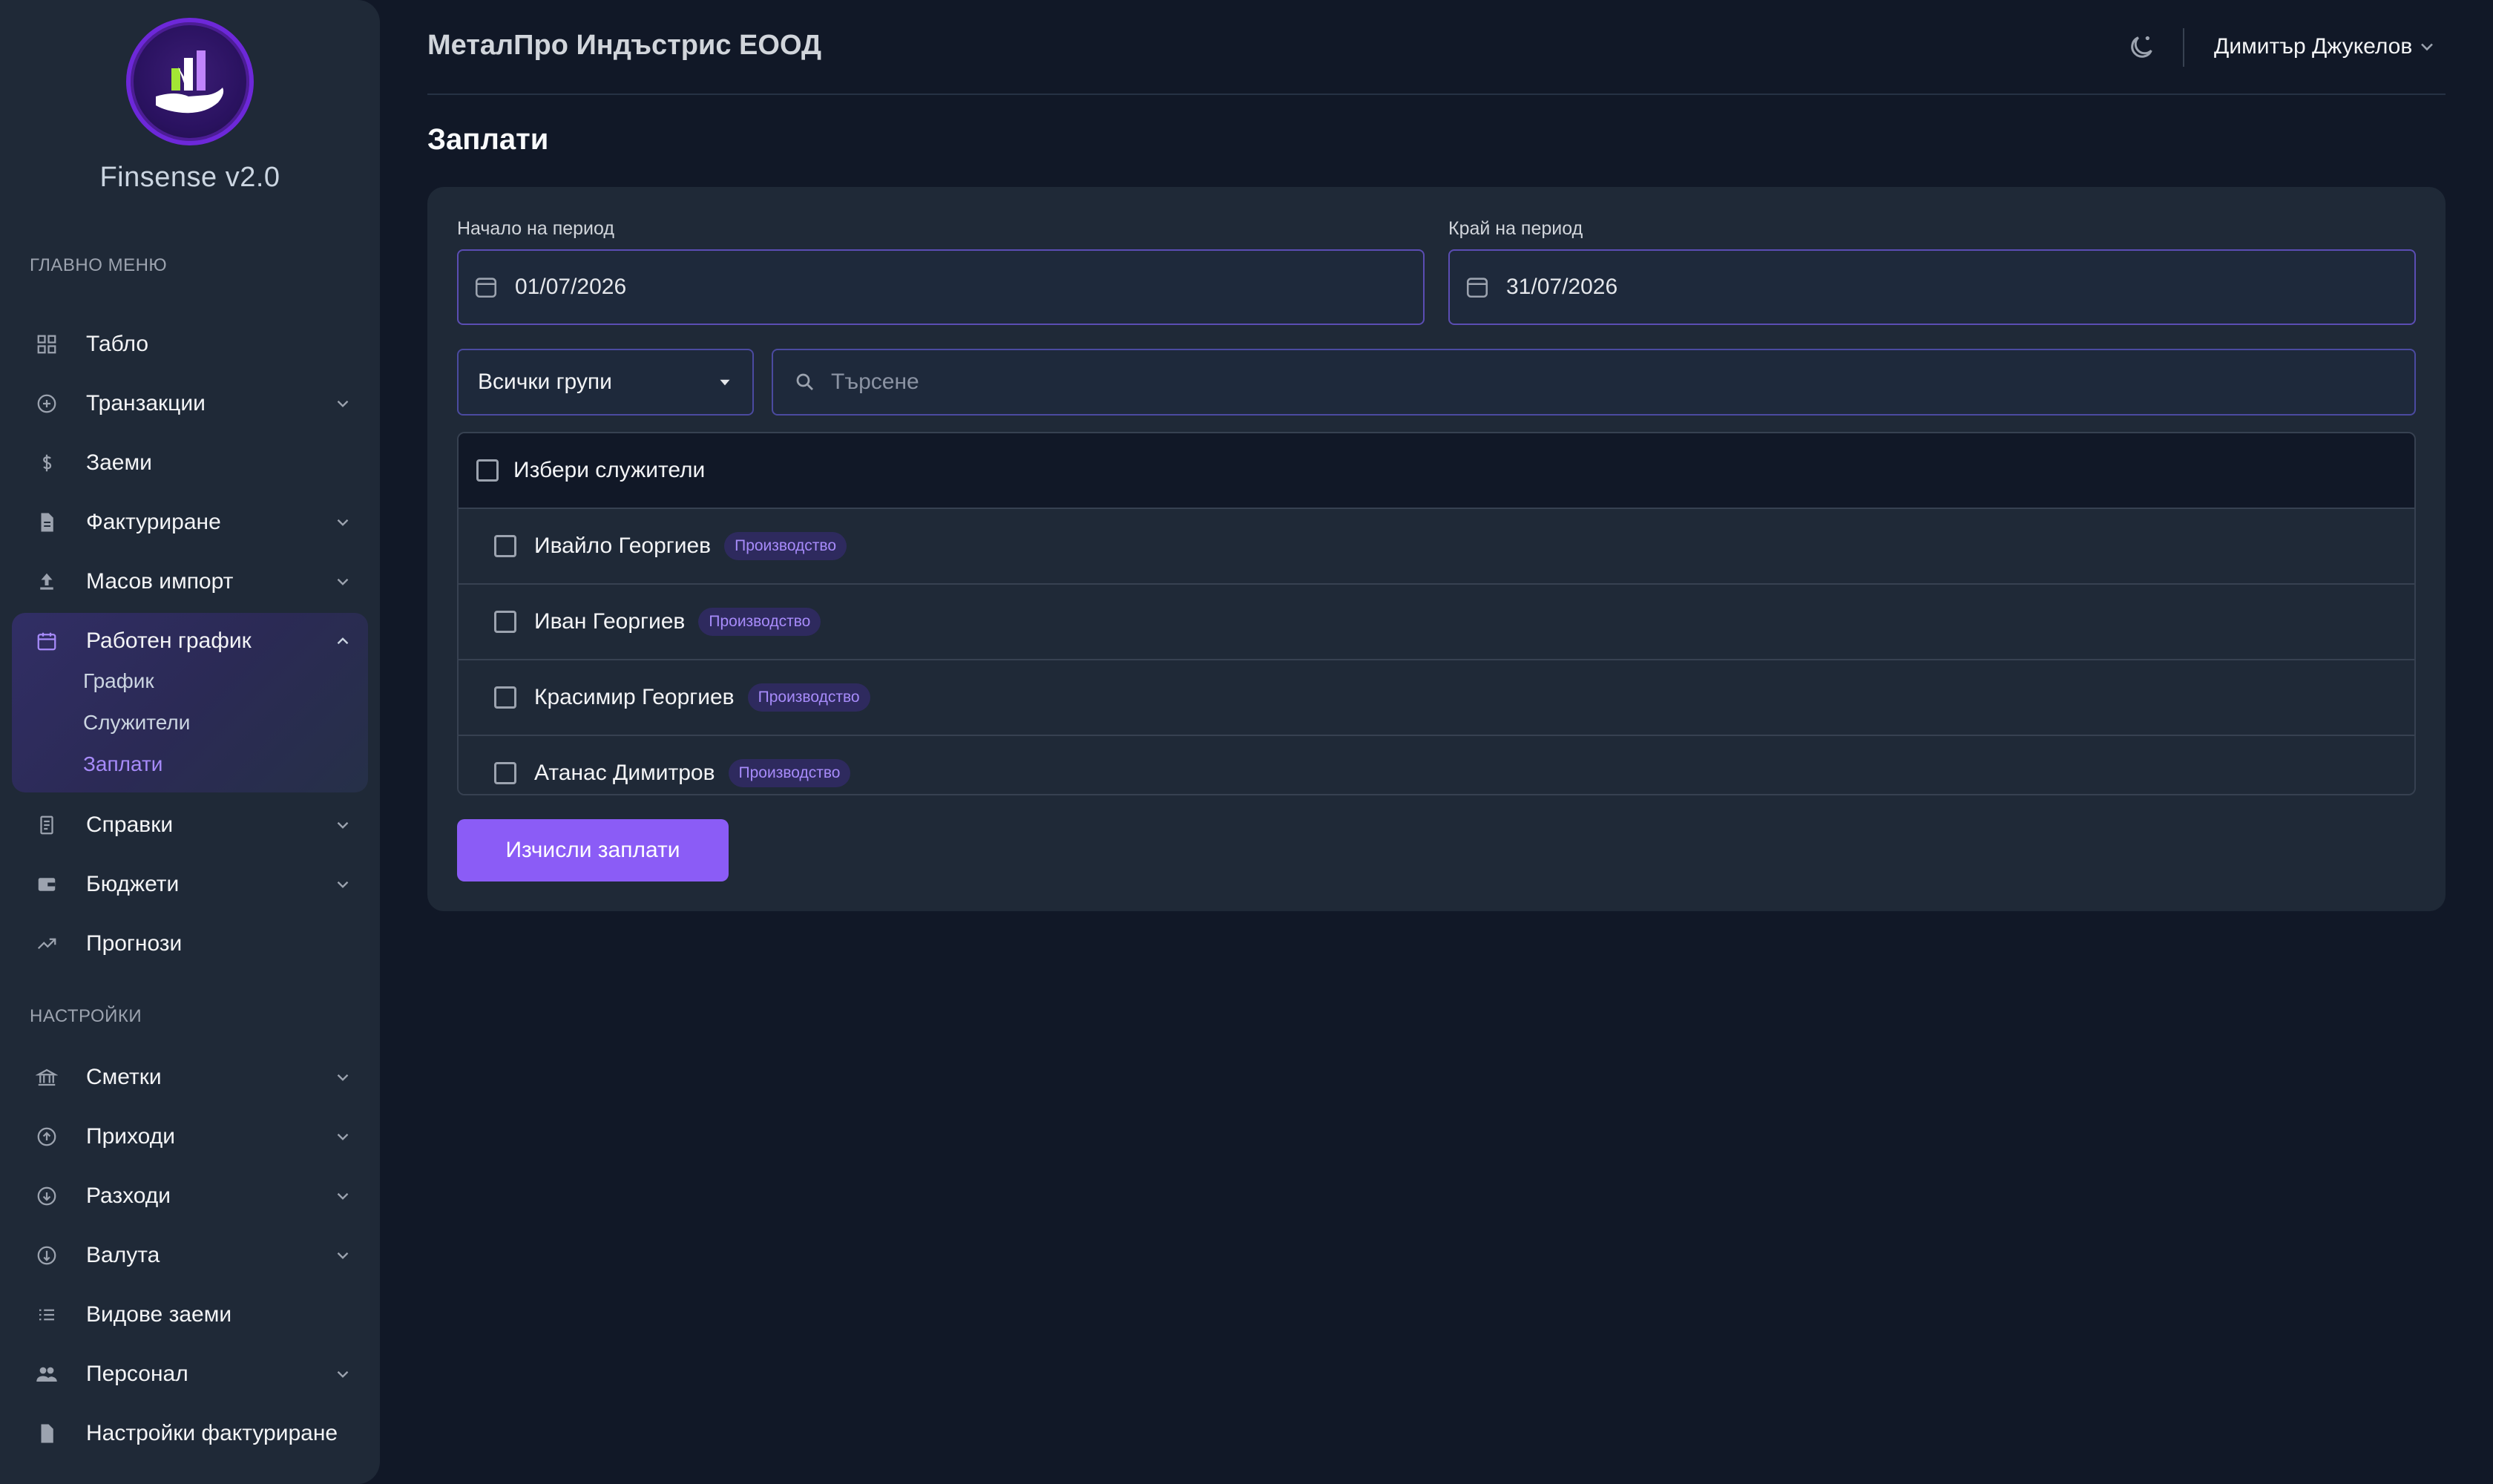 The width and height of the screenshot is (2493, 1484). What do you see at coordinates (49, 1077) in the screenshot?
I see `bank-icon` at bounding box center [49, 1077].